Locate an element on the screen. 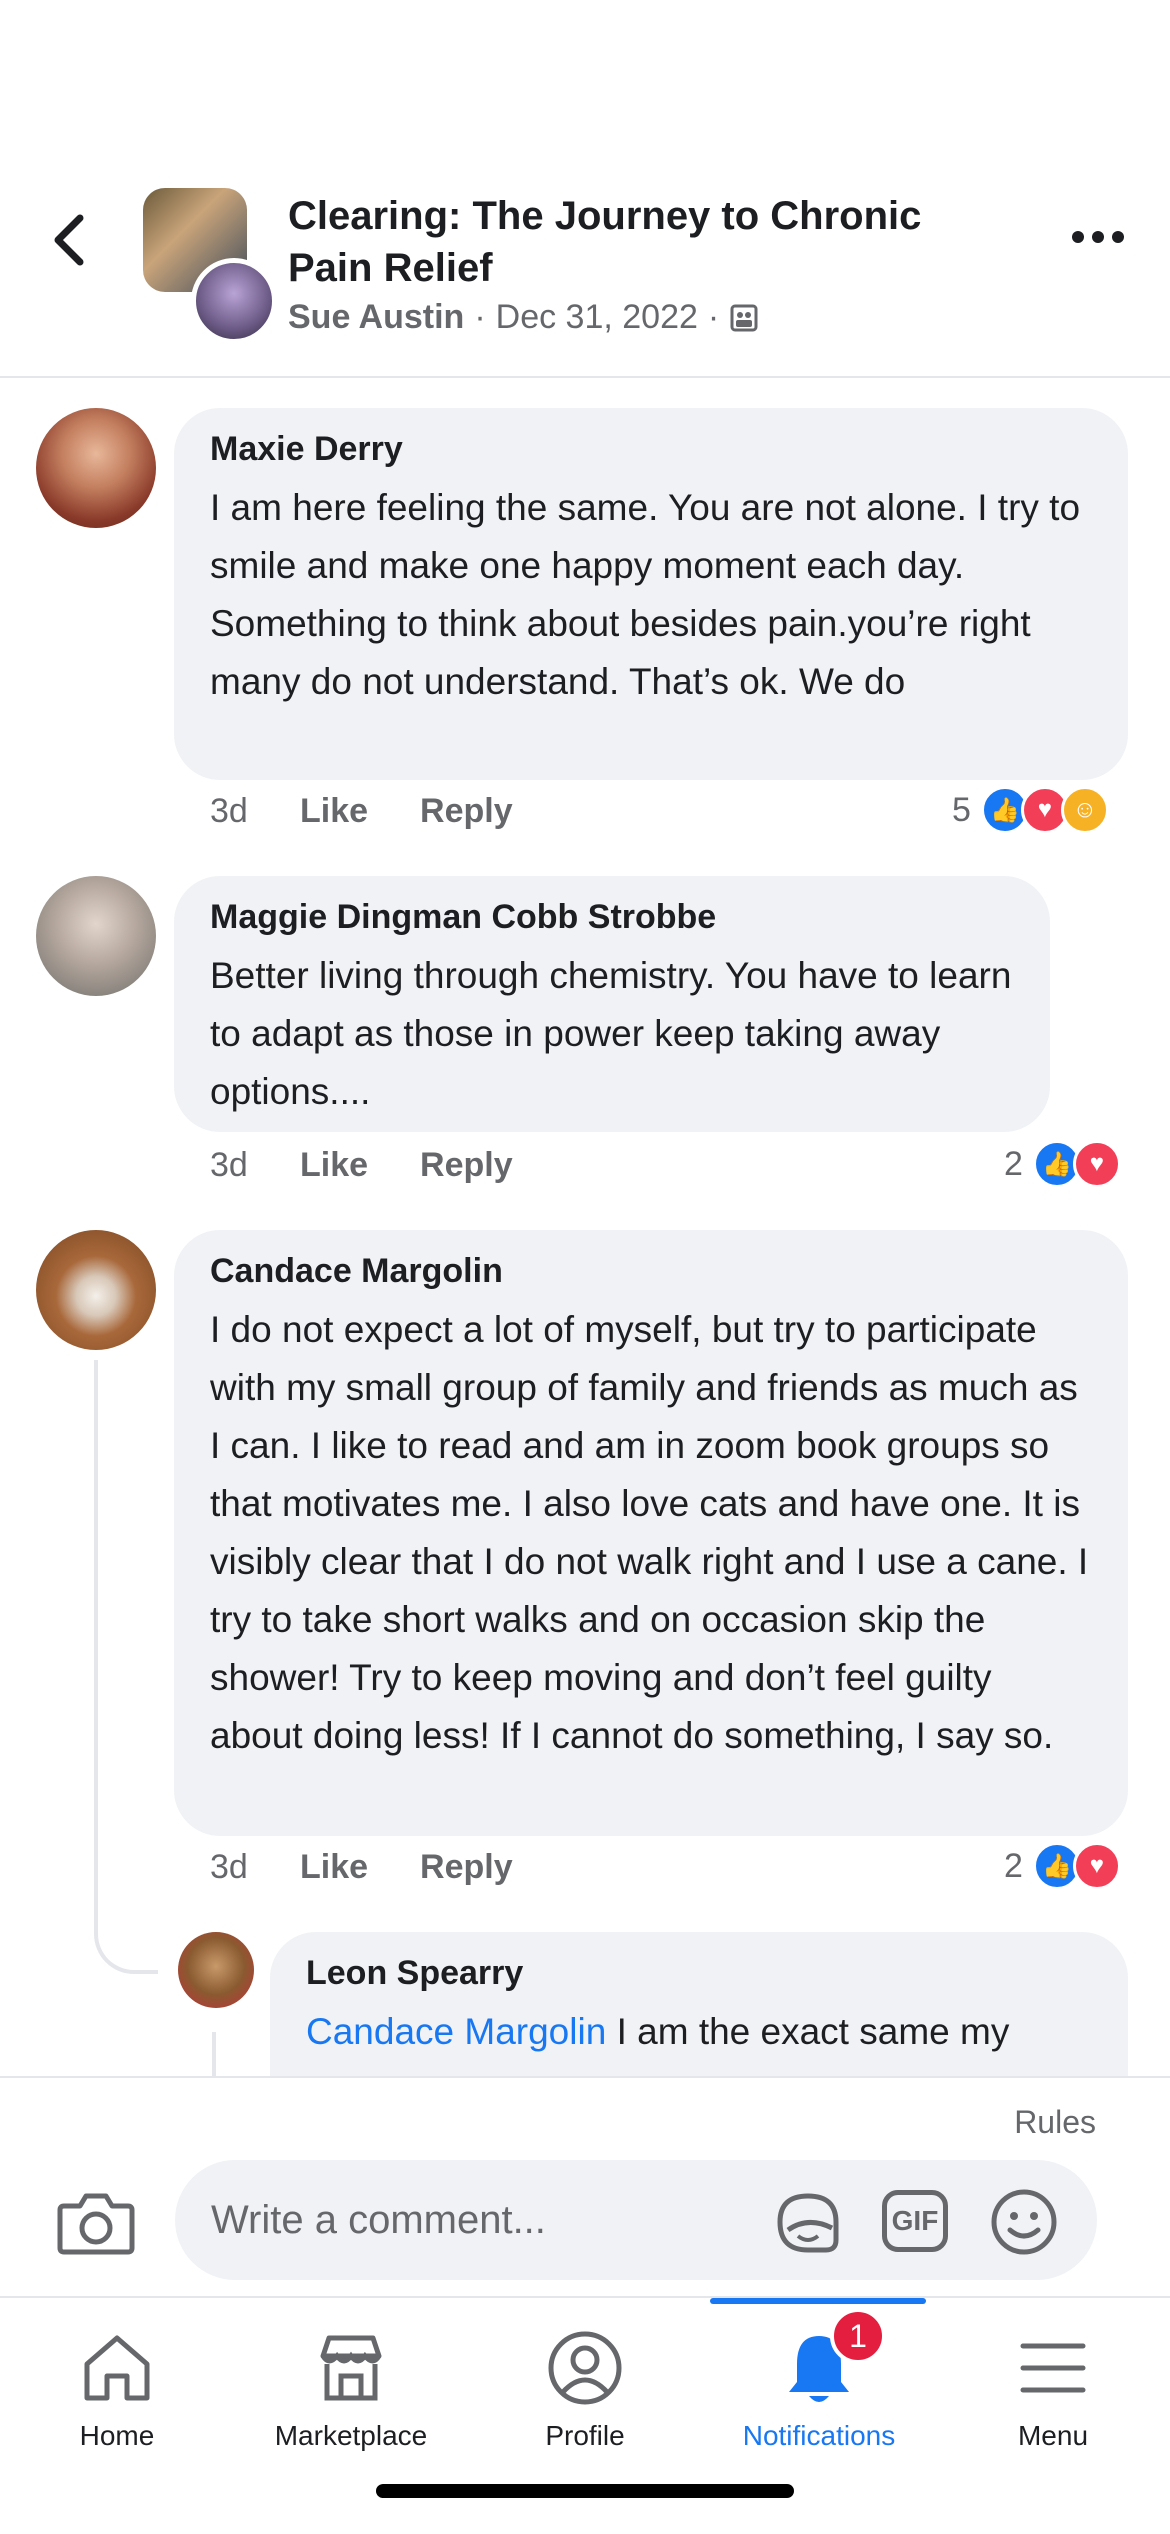 The image size is (1170, 2534). nav-label: Menu is located at coordinates (1053, 2435).